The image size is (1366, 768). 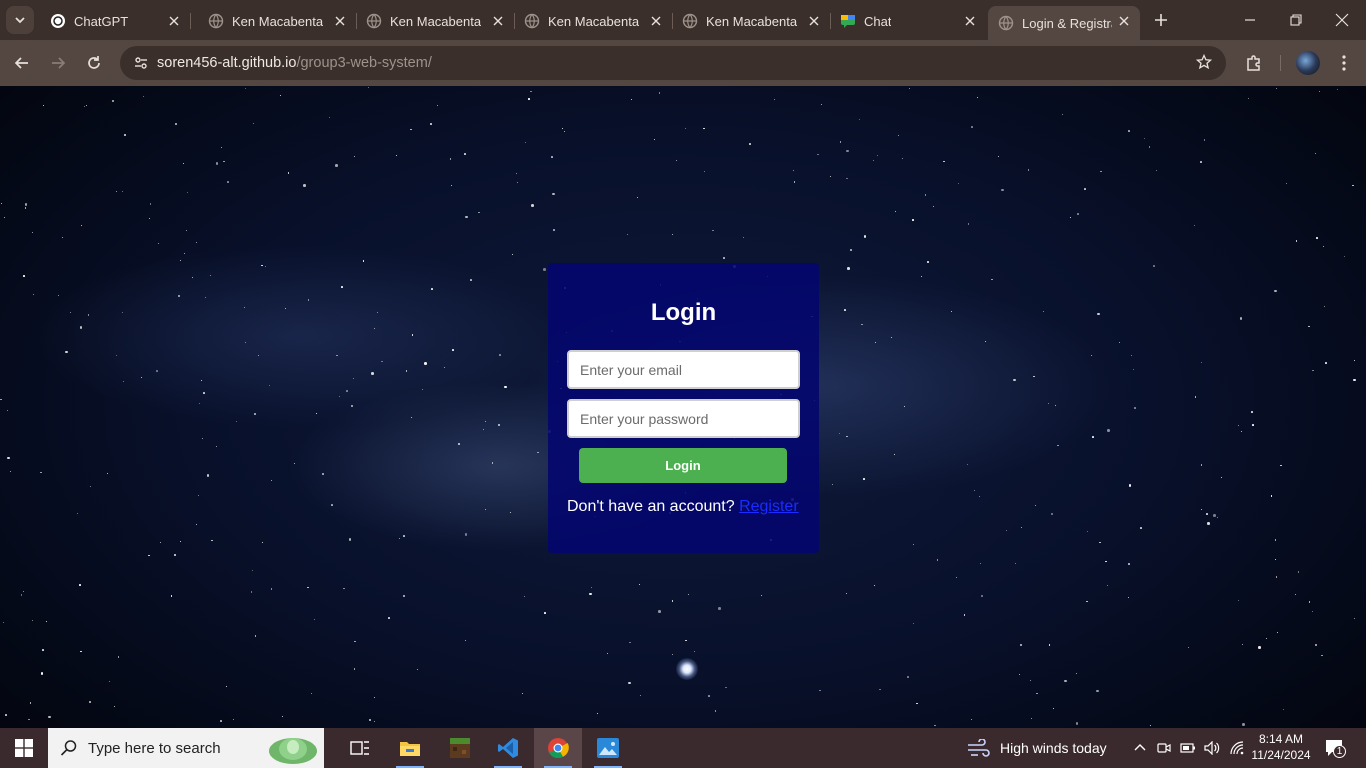 I want to click on weather-widget: High winds today, so click(x=1036, y=748).